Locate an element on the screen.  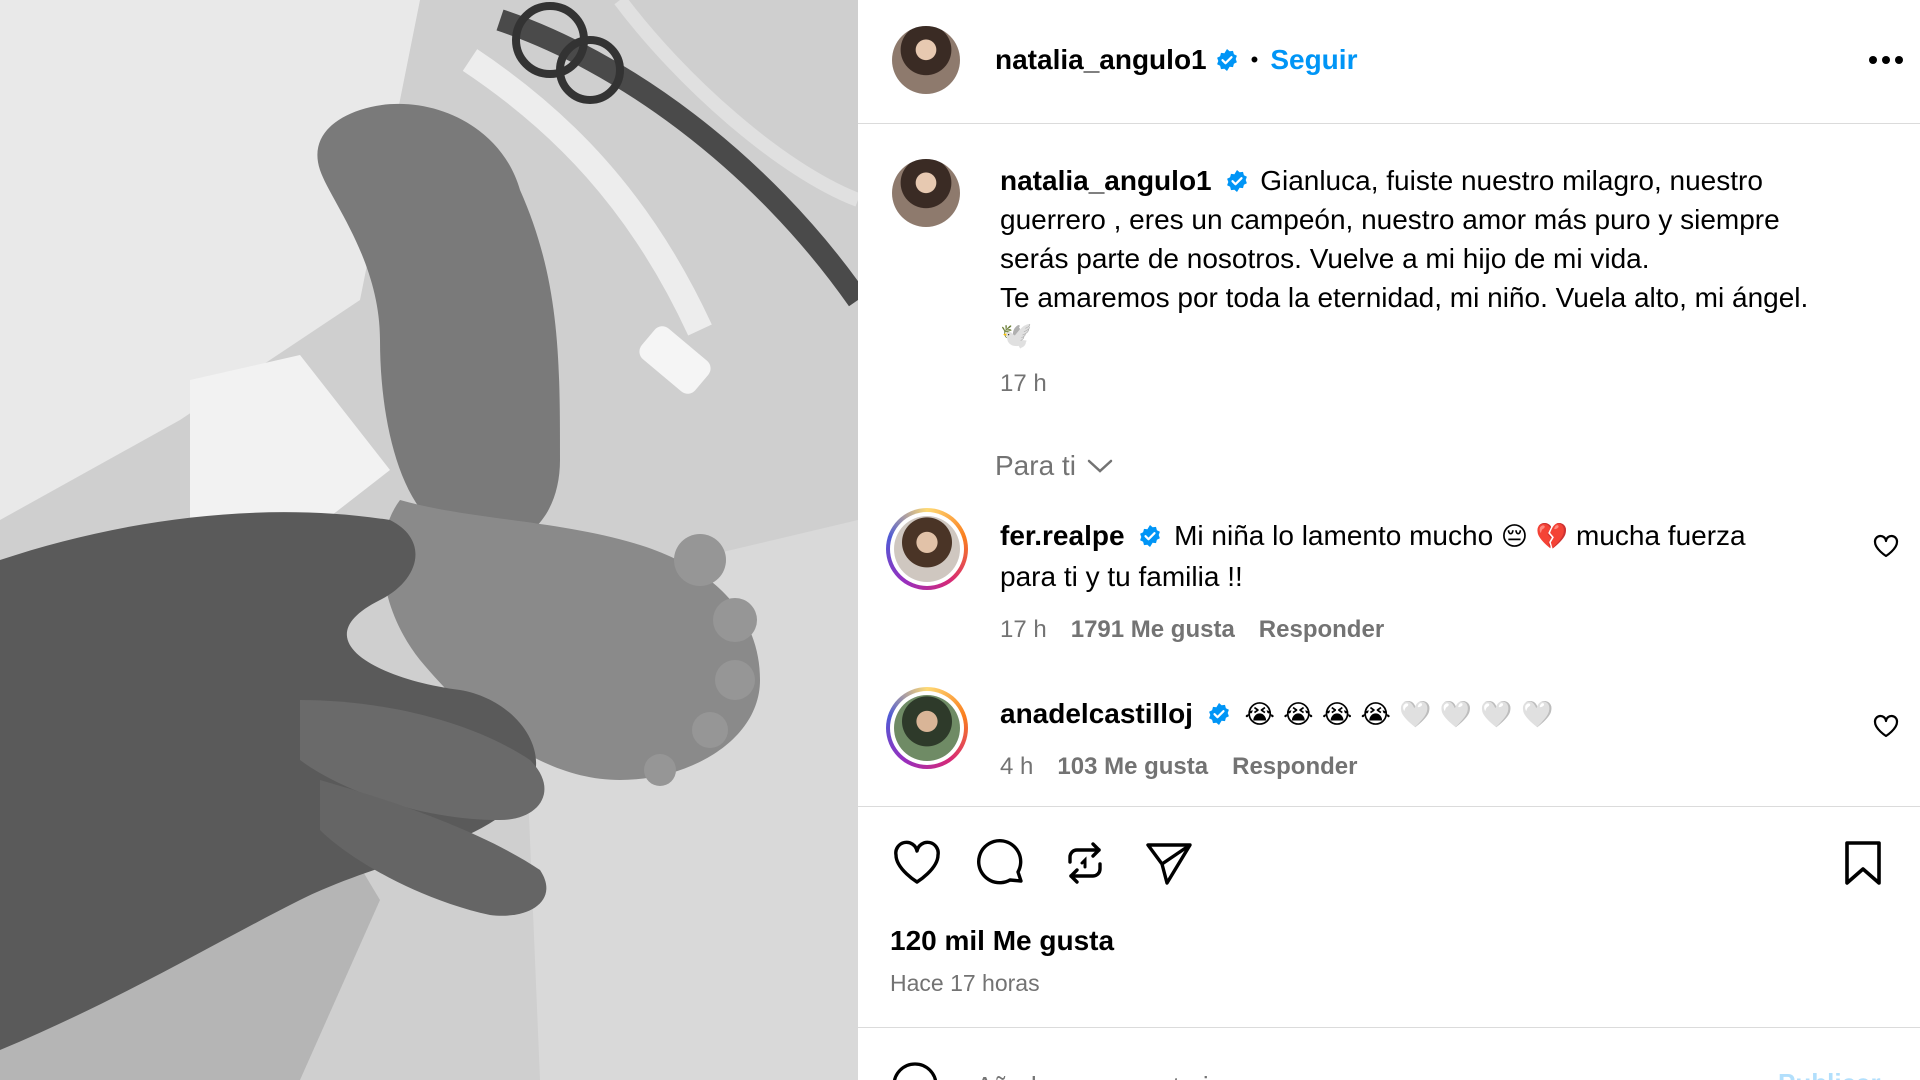
comment-meta: 17 h 1791 Me gusta Responder is located at coordinates (1420, 629).